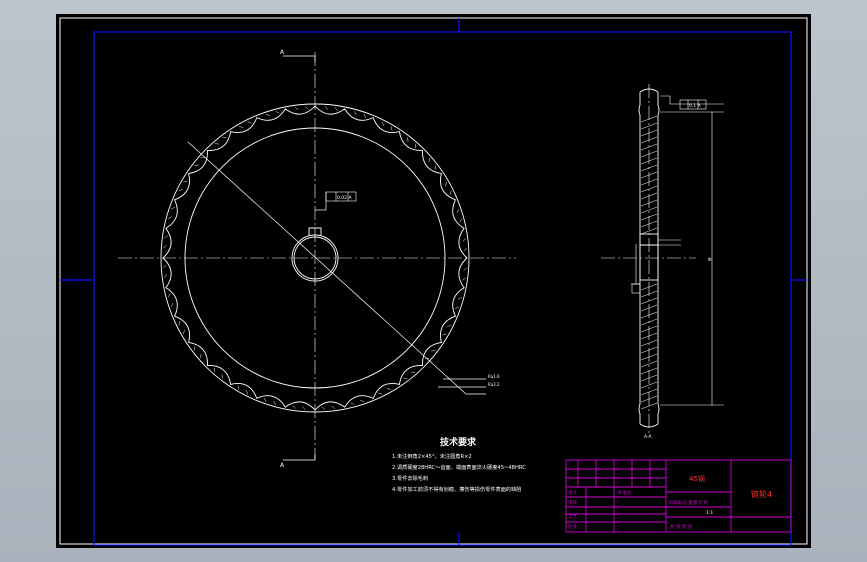 The width and height of the screenshot is (867, 562). What do you see at coordinates (344, 198) in the screenshot?
I see `tolerance-key-text: 0.02 A` at bounding box center [344, 198].